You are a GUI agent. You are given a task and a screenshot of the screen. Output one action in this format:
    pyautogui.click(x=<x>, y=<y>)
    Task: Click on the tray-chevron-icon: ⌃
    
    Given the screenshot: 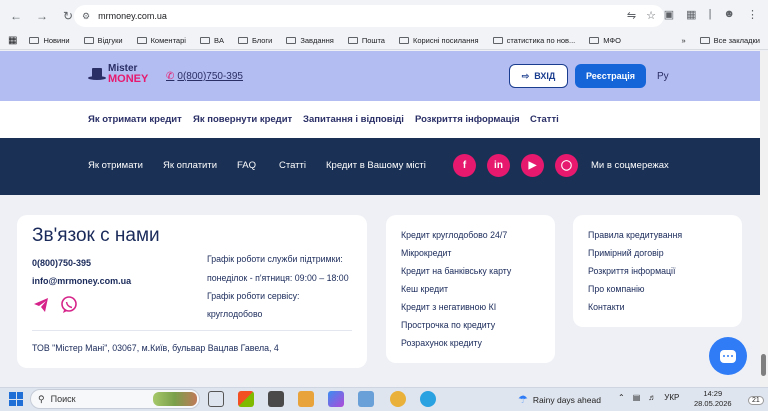 What is the action you would take?
    pyautogui.click(x=621, y=397)
    